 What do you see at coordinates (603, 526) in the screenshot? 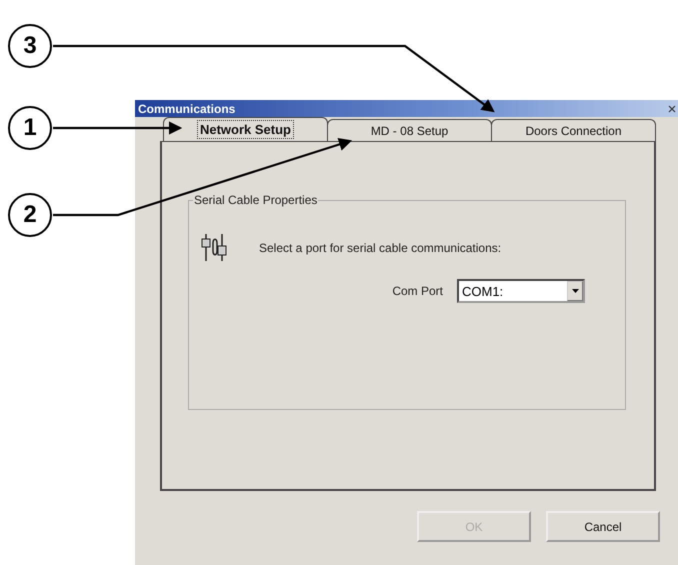
I see `dialog-button: Cancel` at bounding box center [603, 526].